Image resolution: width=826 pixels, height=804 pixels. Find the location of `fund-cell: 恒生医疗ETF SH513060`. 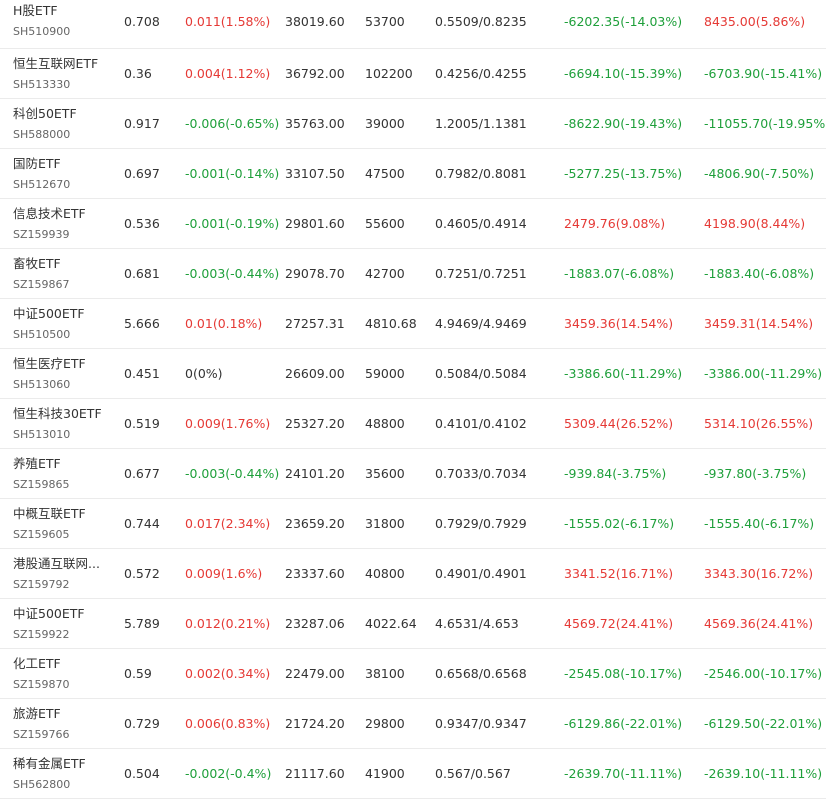

fund-cell: 恒生医疗ETF SH513060 is located at coordinates (63, 374).